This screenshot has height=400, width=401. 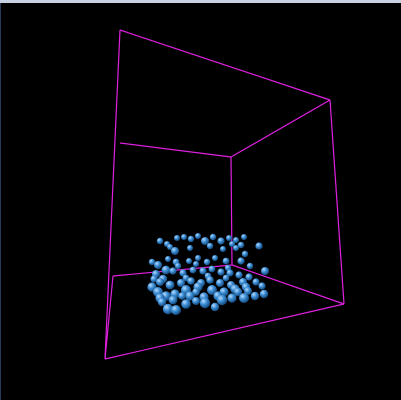 What do you see at coordinates (224, 331) in the screenshot?
I see `box-edge-front-bottom` at bounding box center [224, 331].